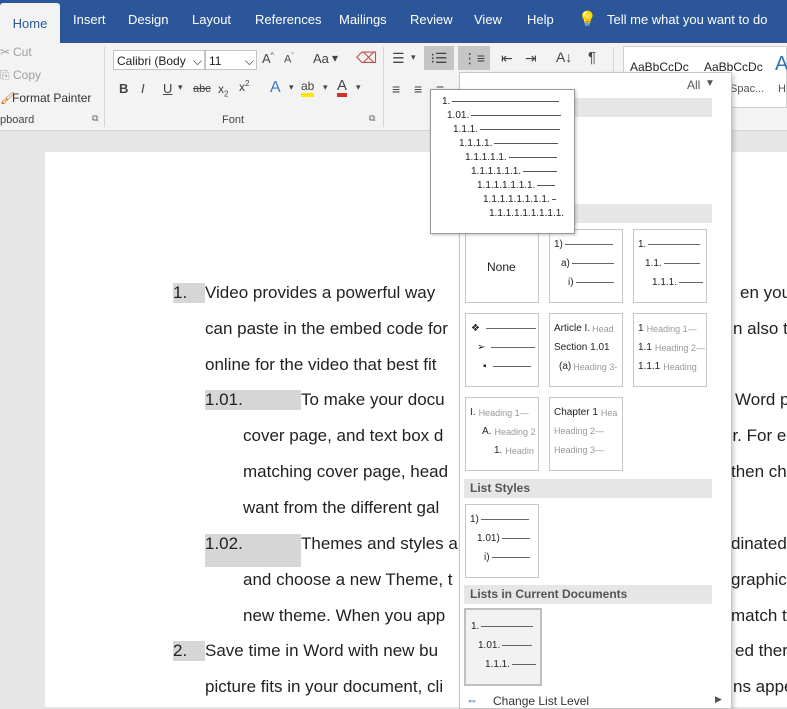  Describe the element at coordinates (763, 292) in the screenshot. I see `doc-text: en you` at that location.